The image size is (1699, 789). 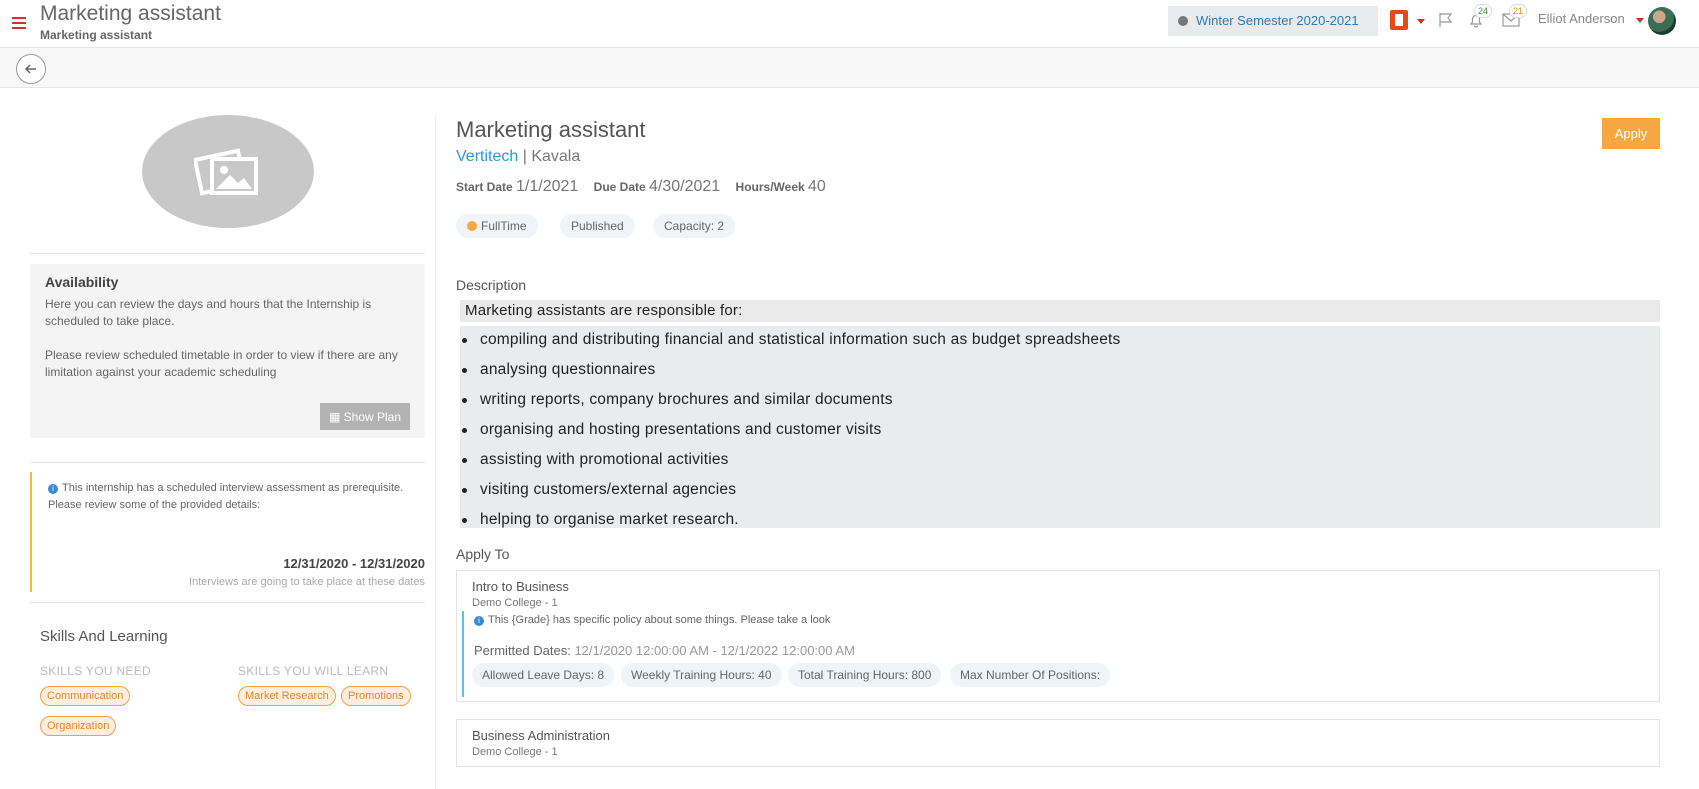 What do you see at coordinates (522, 650) in the screenshot?
I see `permitted-label: Permitted Dates:` at bounding box center [522, 650].